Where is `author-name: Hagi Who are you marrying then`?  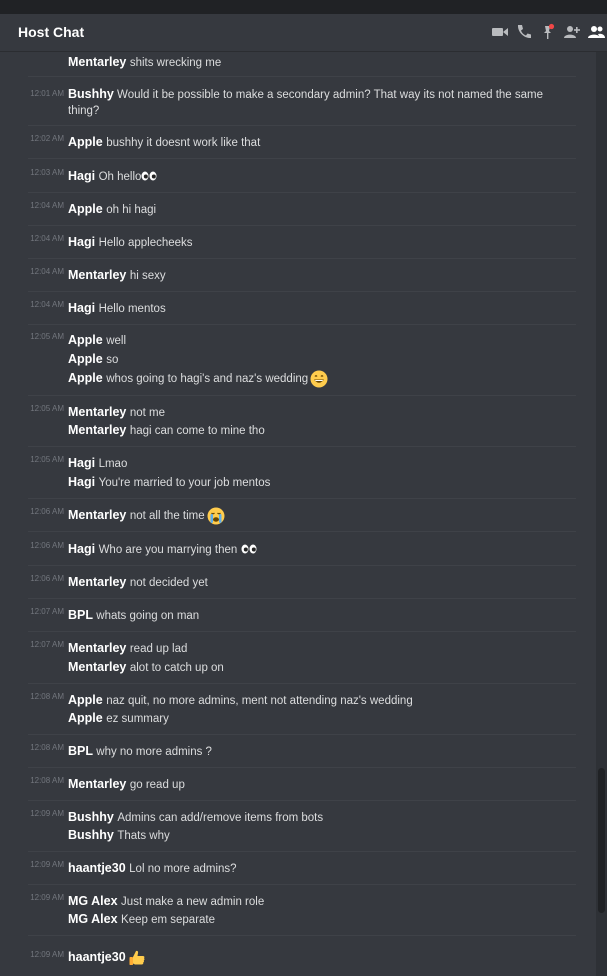
author-name: Hagi Who are you marrying then is located at coordinates (162, 549).